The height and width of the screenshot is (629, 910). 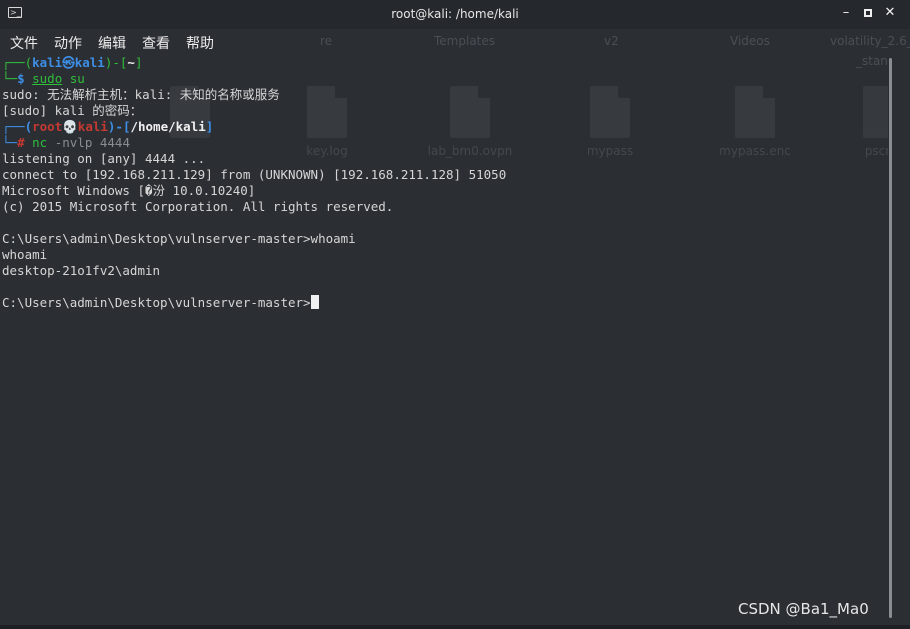 I want to click on prompt-dir: ~, so click(x=131, y=62).